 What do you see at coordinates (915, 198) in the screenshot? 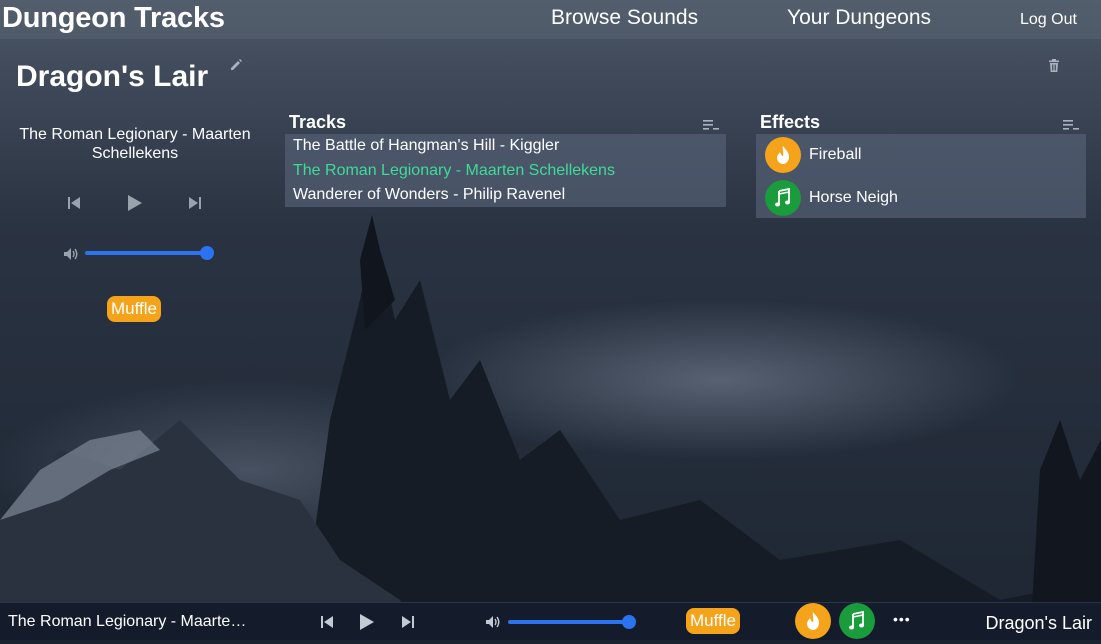
I see `effect-item-horse-neigh: Horse Neigh` at bounding box center [915, 198].